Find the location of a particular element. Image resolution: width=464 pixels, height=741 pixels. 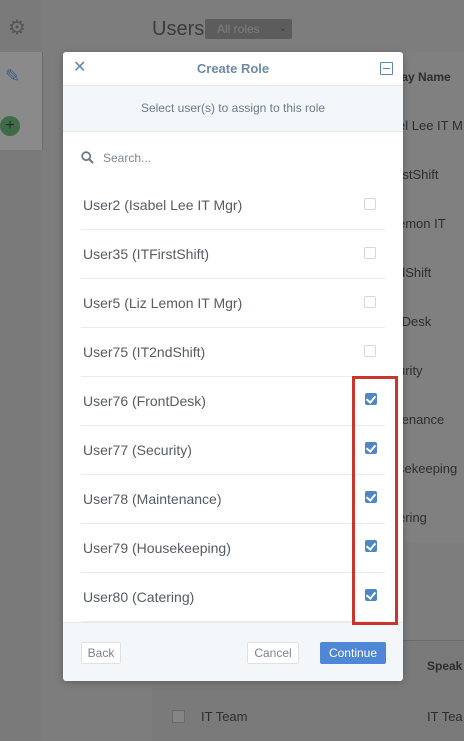

user-list-item: User80 (Catering) is located at coordinates (233, 597).